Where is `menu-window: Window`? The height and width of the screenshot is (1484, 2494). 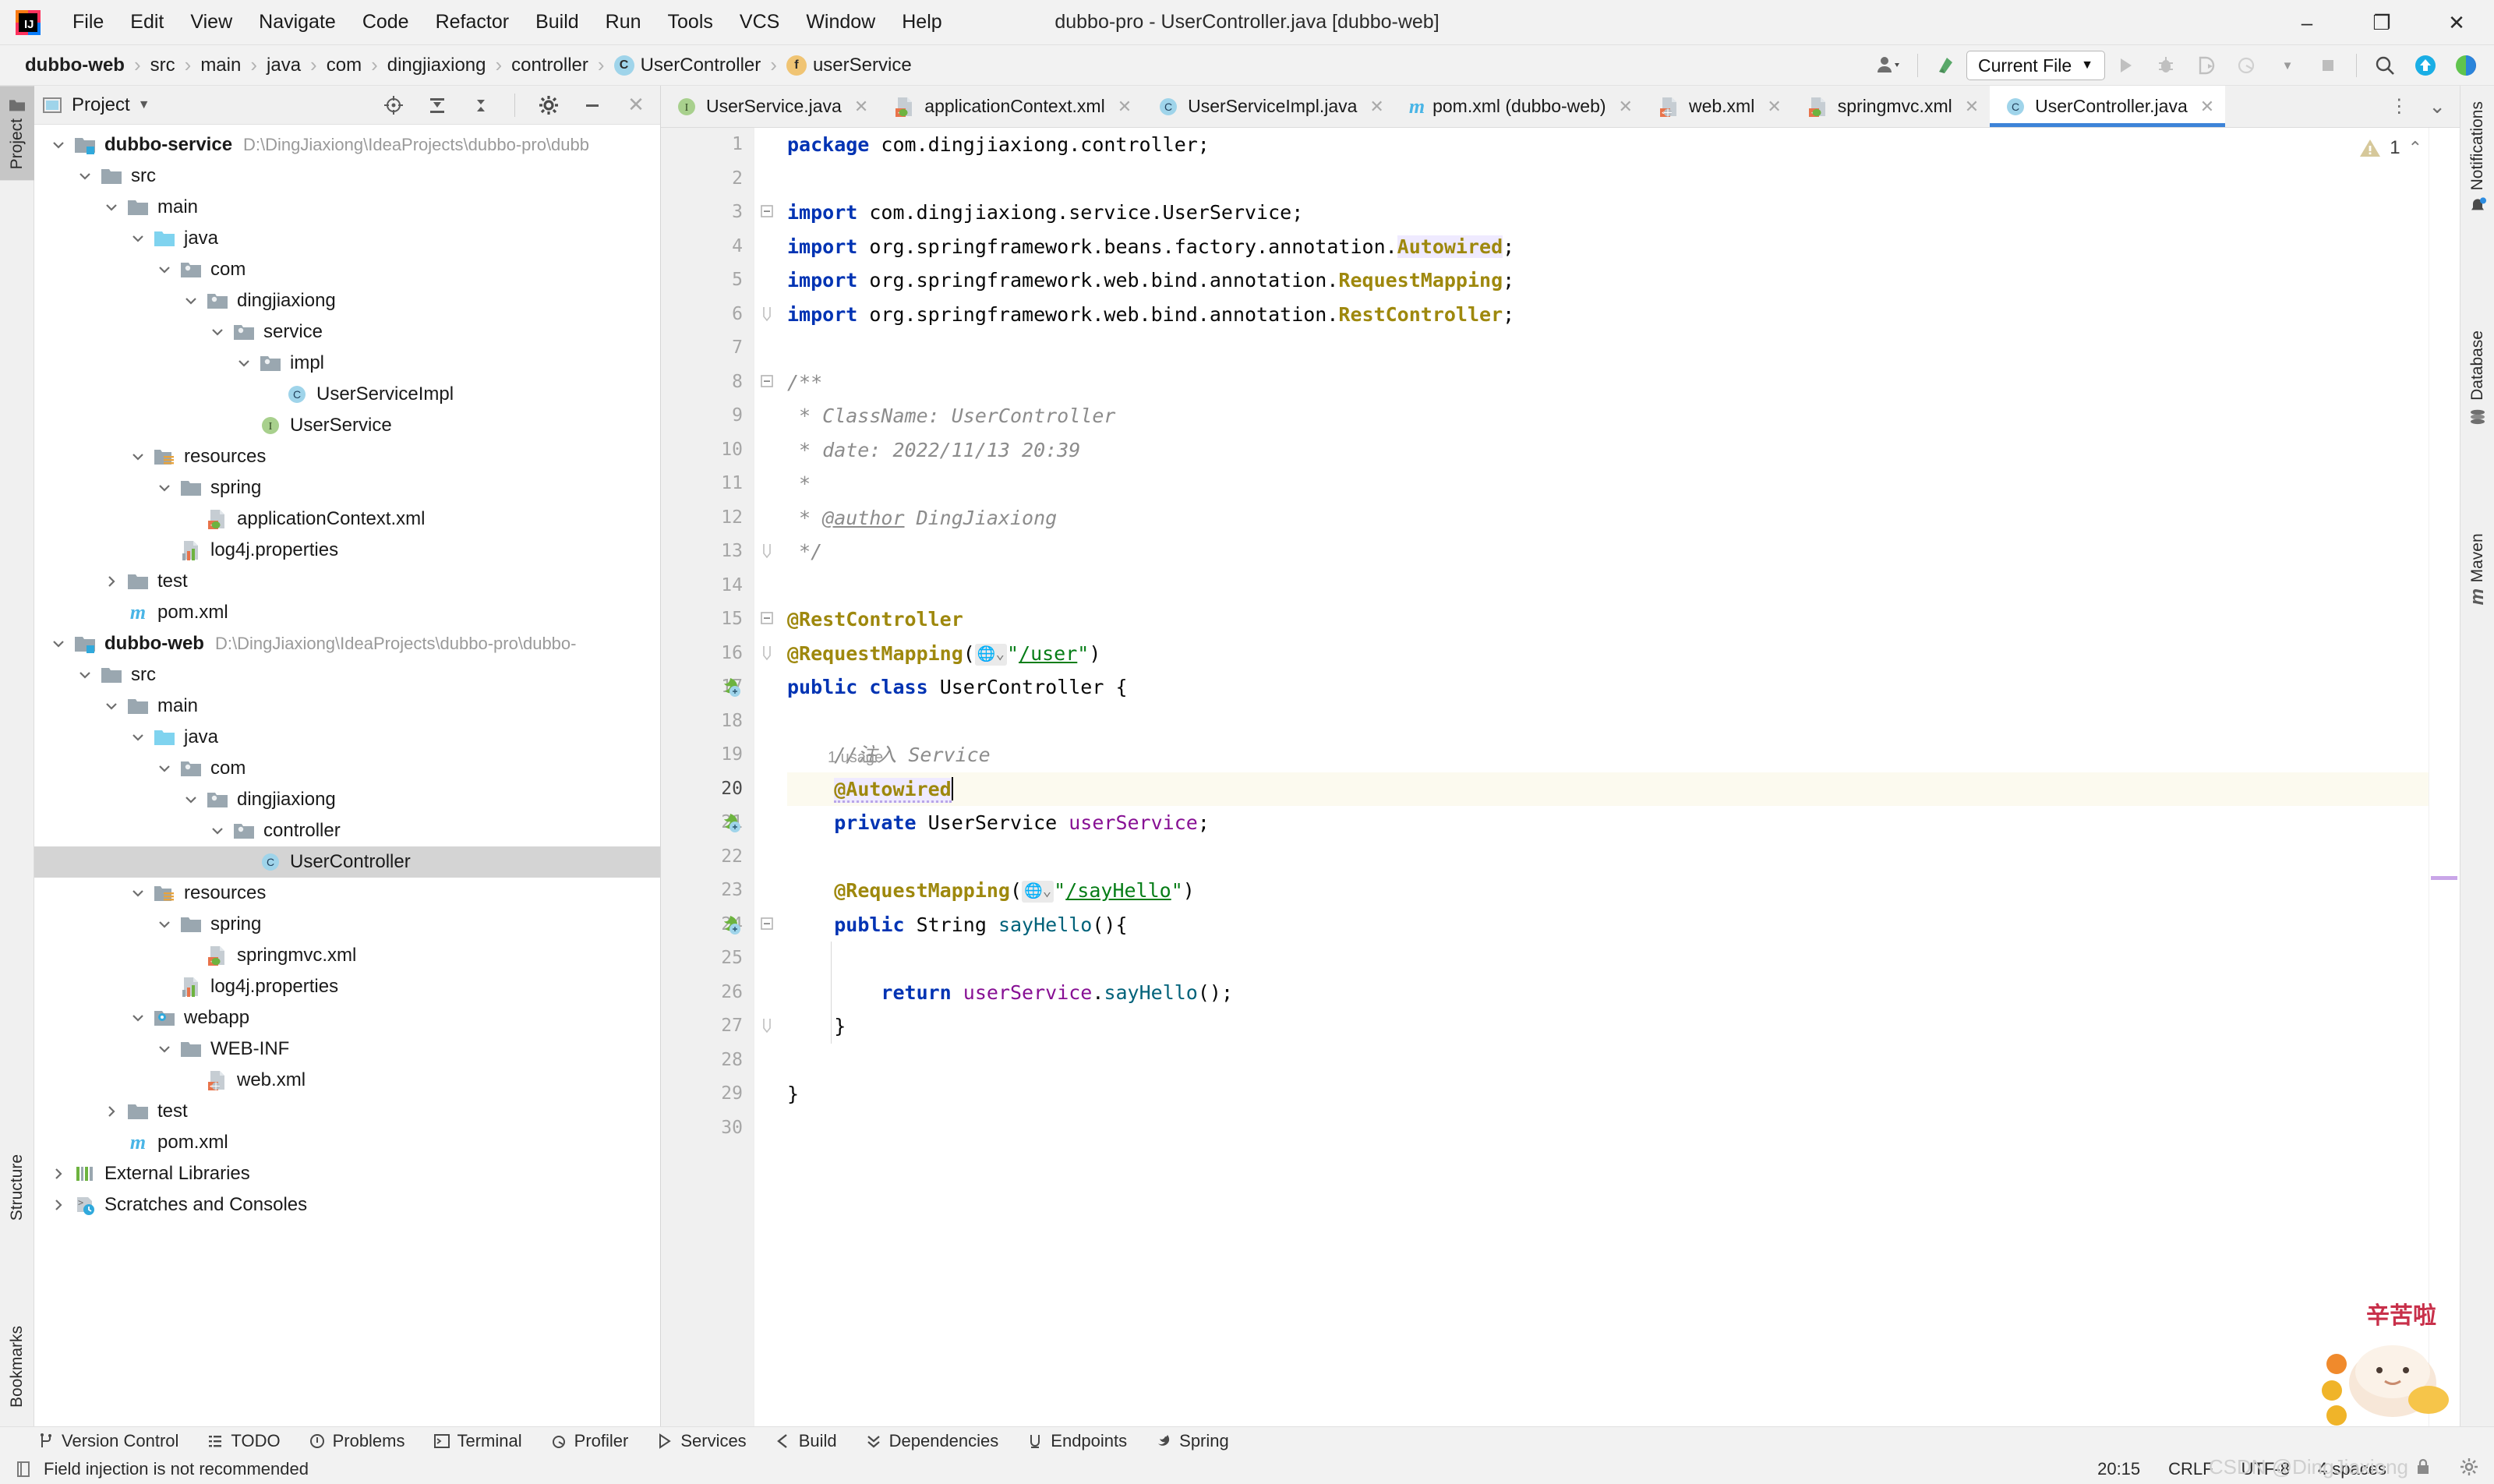
menu-window: Window is located at coordinates (840, 22).